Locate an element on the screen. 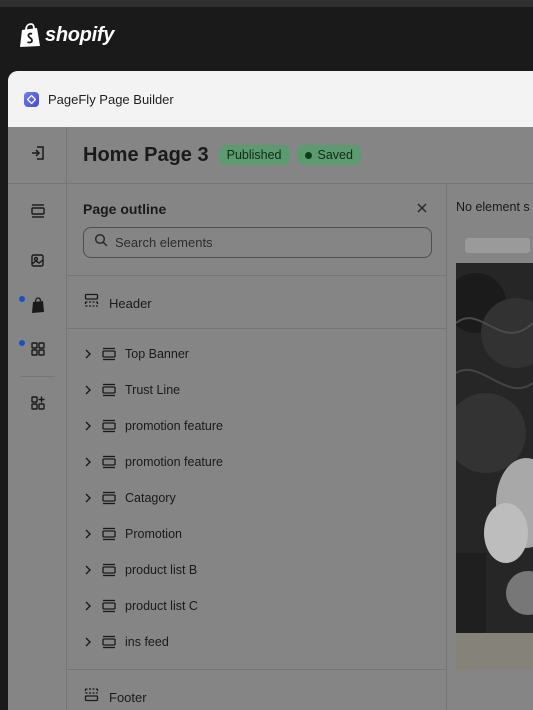 This screenshot has height=710, width=533. shopify-bag-logo-icon is located at coordinates (30, 35).